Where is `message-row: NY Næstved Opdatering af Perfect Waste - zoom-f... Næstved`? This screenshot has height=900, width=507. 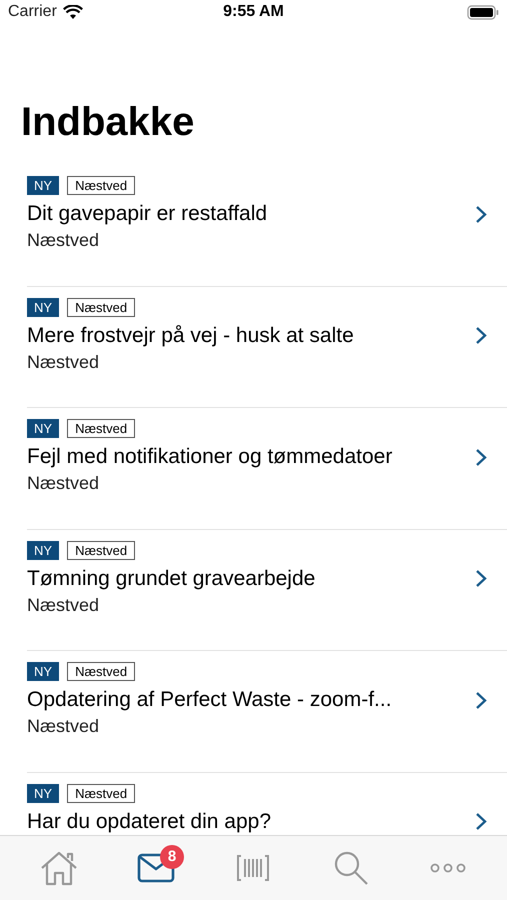 message-row: NY Næstved Opdatering af Perfect Waste - zoom-f... Næstved is located at coordinates (253, 711).